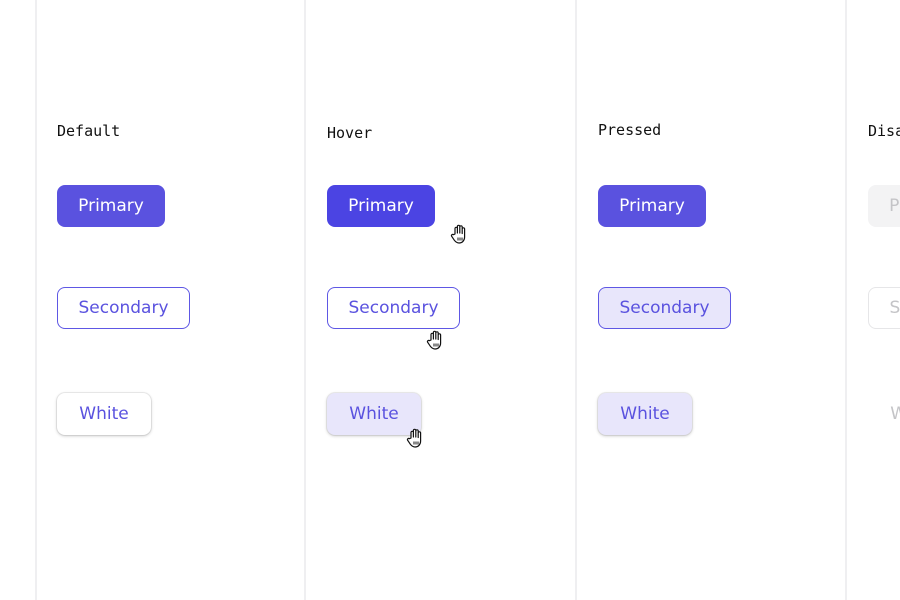 This screenshot has width=900, height=600. I want to click on white-button-pressed: White, so click(645, 414).